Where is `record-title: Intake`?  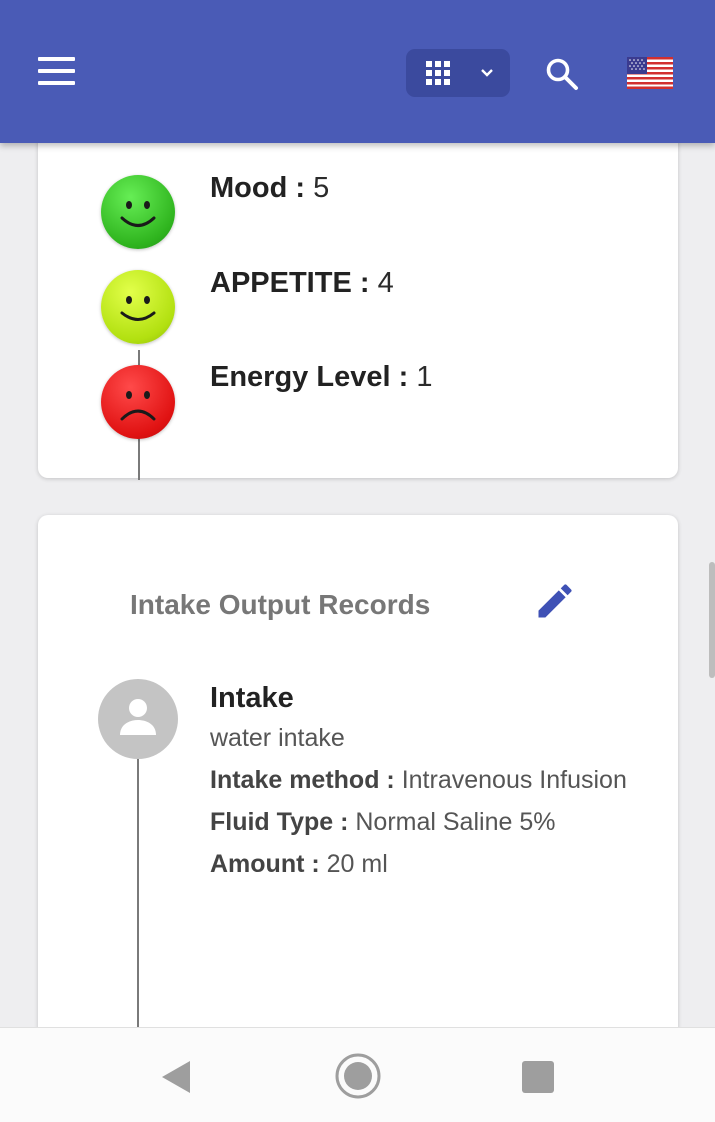
record-title: Intake is located at coordinates (252, 698).